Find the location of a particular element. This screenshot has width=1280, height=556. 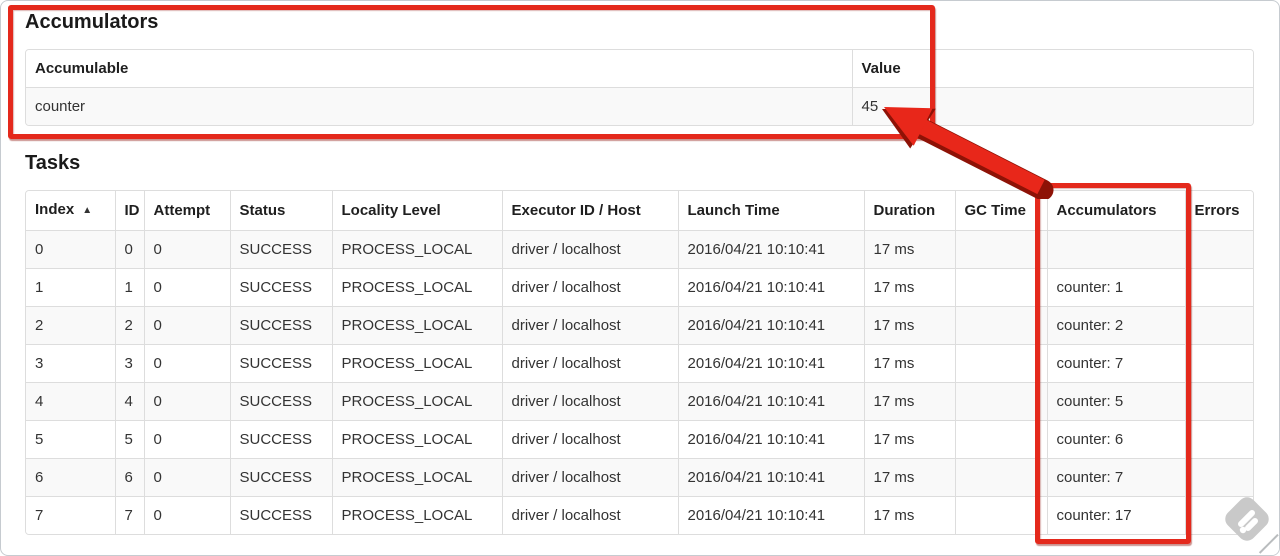

column-header-value: Value is located at coordinates (1052, 69).